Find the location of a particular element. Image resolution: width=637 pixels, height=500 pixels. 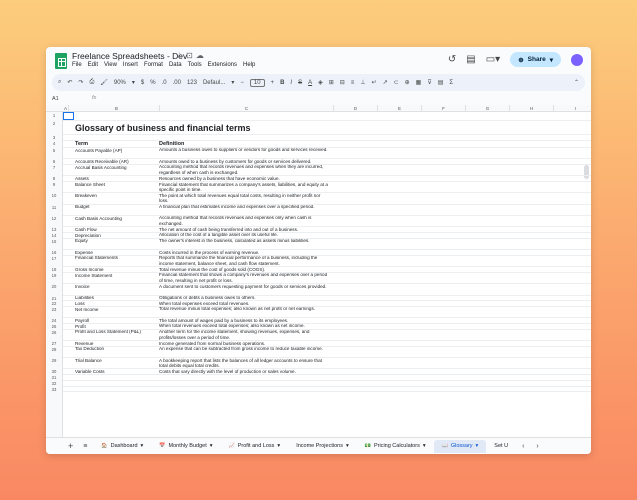

move-to-folder-icon: ⊡ is located at coordinates (191, 55).